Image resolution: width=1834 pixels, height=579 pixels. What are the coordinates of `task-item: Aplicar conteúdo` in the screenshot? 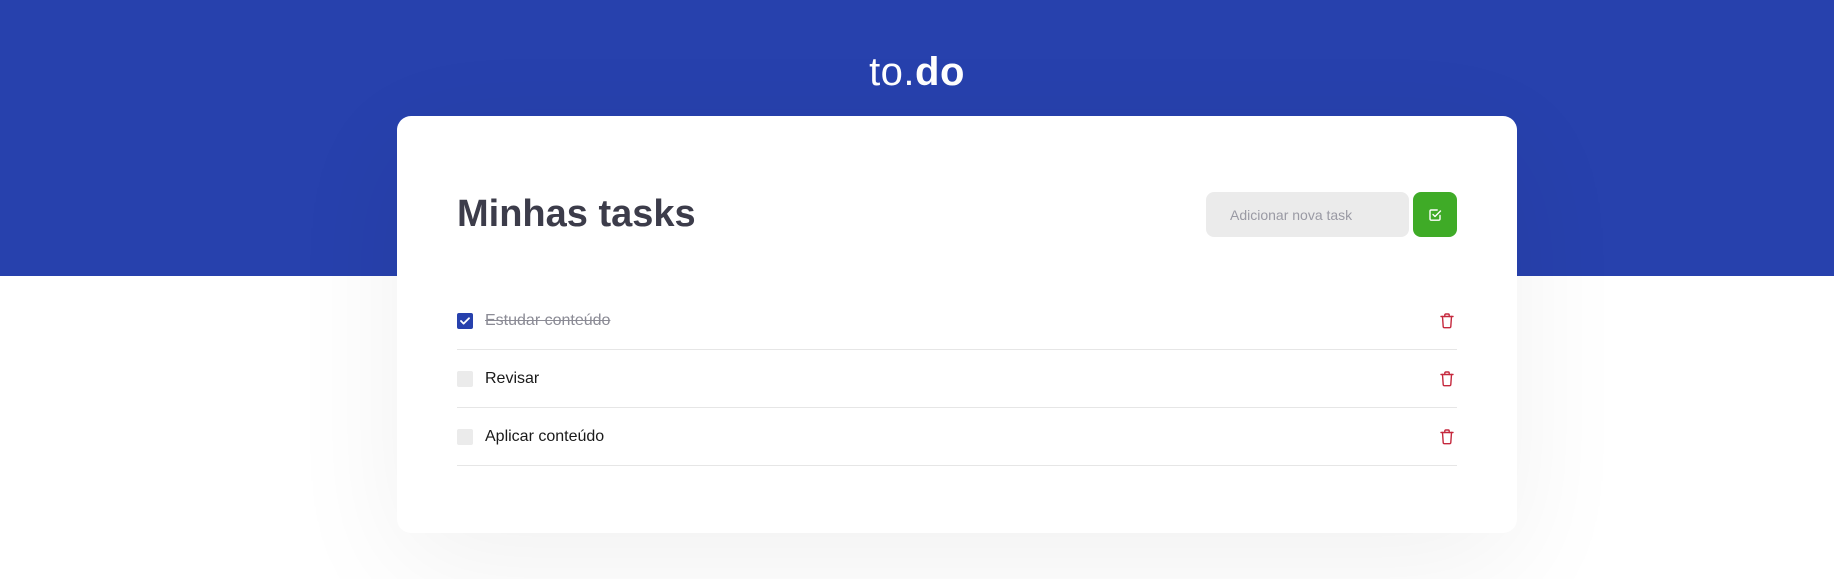 It's located at (957, 437).